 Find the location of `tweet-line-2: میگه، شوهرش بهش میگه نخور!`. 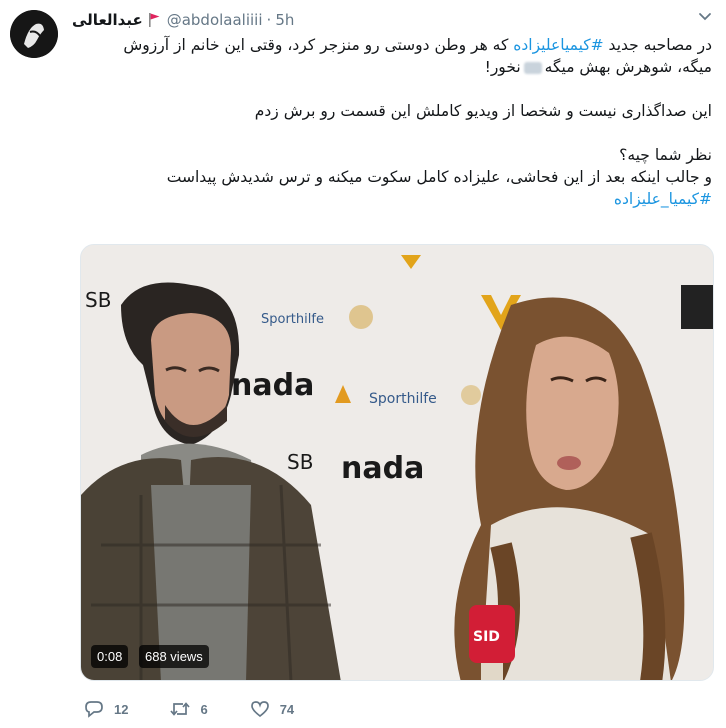

tweet-line-2: میگه، شوهرش بهش میگه نخور! is located at coordinates (392, 67).